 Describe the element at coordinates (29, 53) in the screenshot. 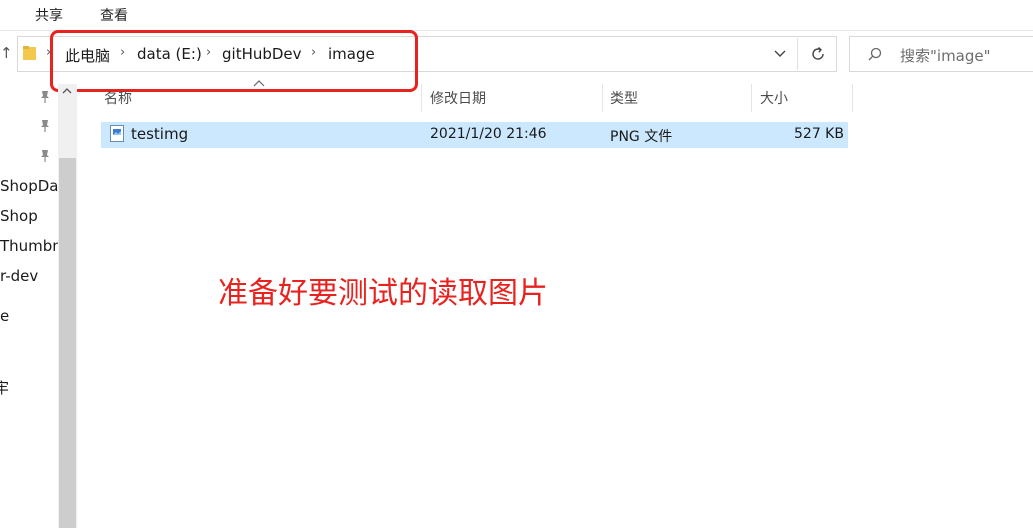

I see `folder-icon` at that location.